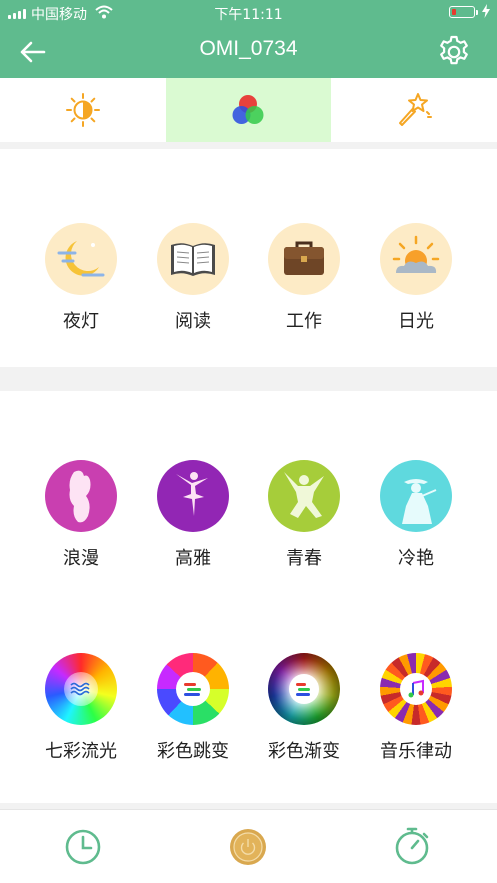  I want to click on clock-icon, so click(83, 847).